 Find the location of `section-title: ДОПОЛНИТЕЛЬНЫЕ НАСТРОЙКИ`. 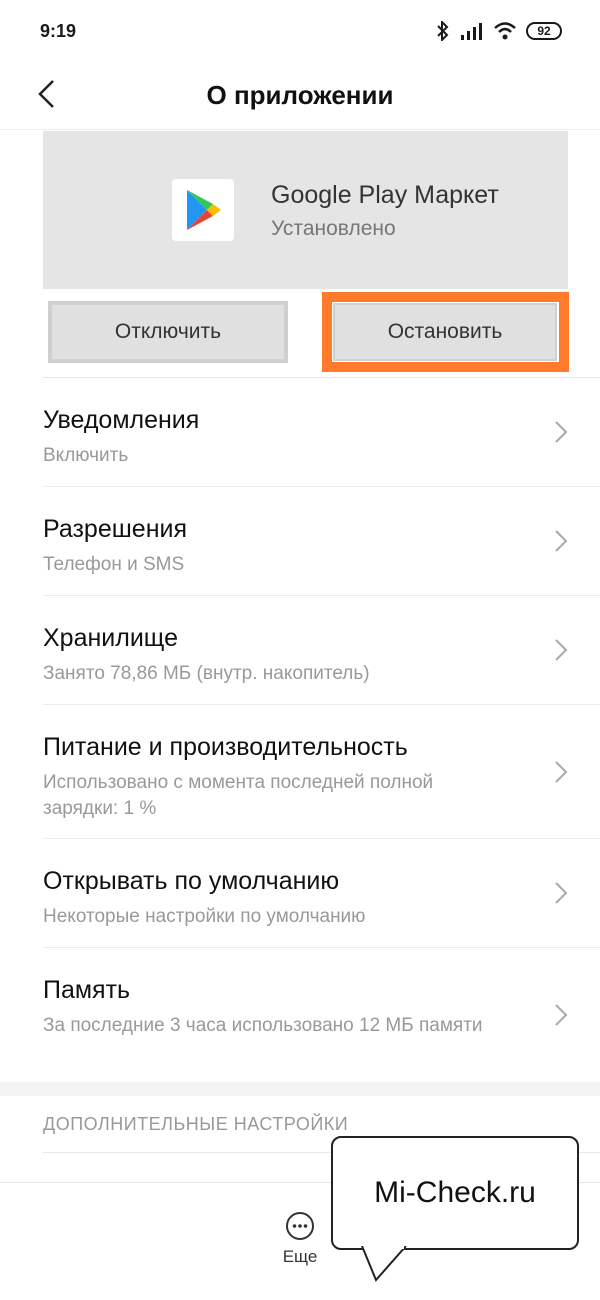

section-title: ДОПОЛНИТЕЛЬНЫЕ НАСТРОЙКИ is located at coordinates (196, 1124).